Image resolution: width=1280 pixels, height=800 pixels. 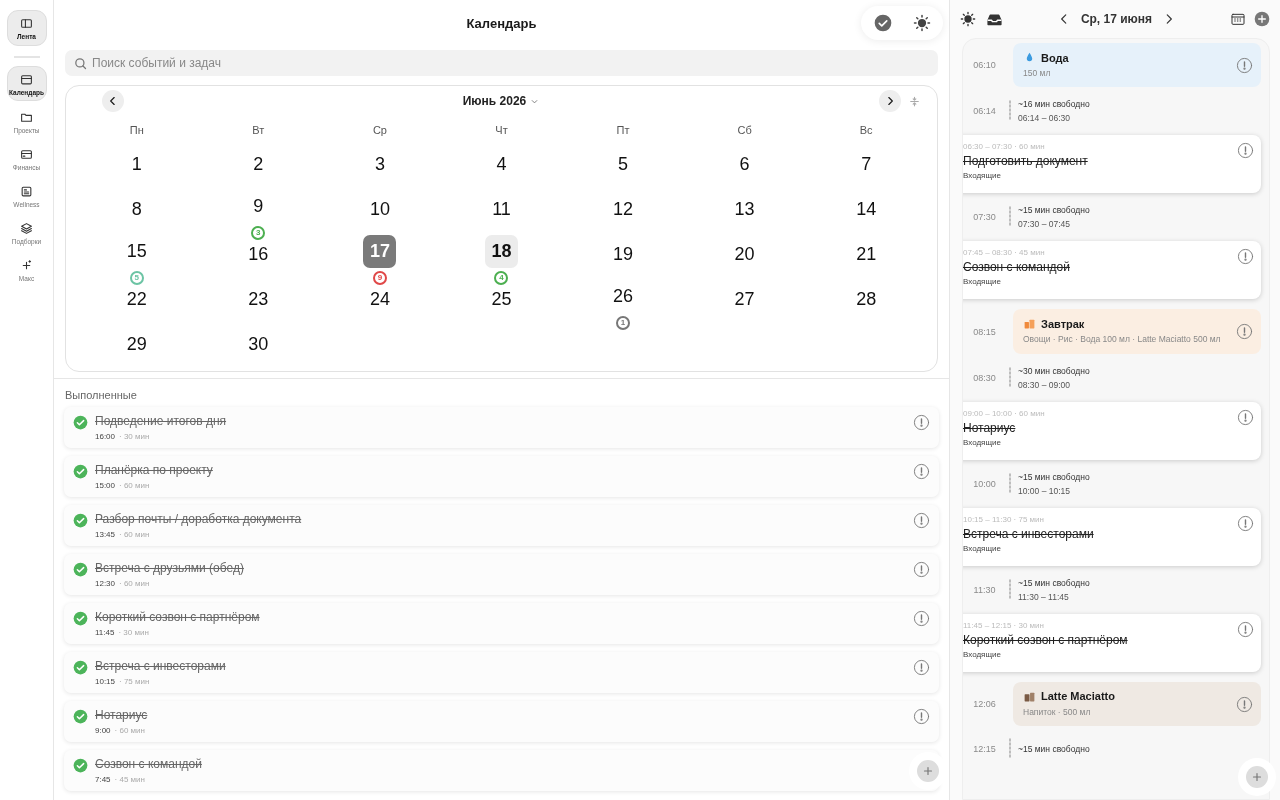 I want to click on task-card: Нотариус 9:00 · 60 мин, so click(x=501, y=721).